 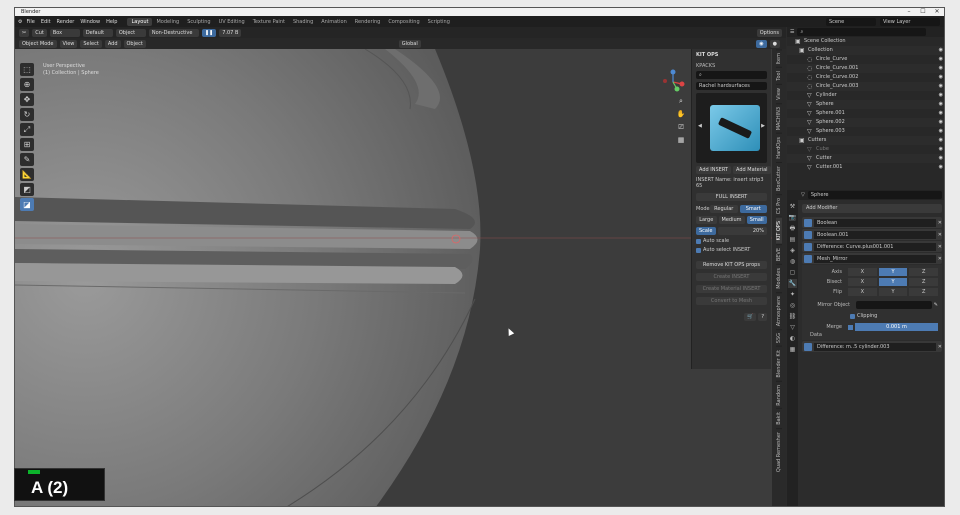 I want to click on shape-dropdown: Box, so click(x=64, y=32).